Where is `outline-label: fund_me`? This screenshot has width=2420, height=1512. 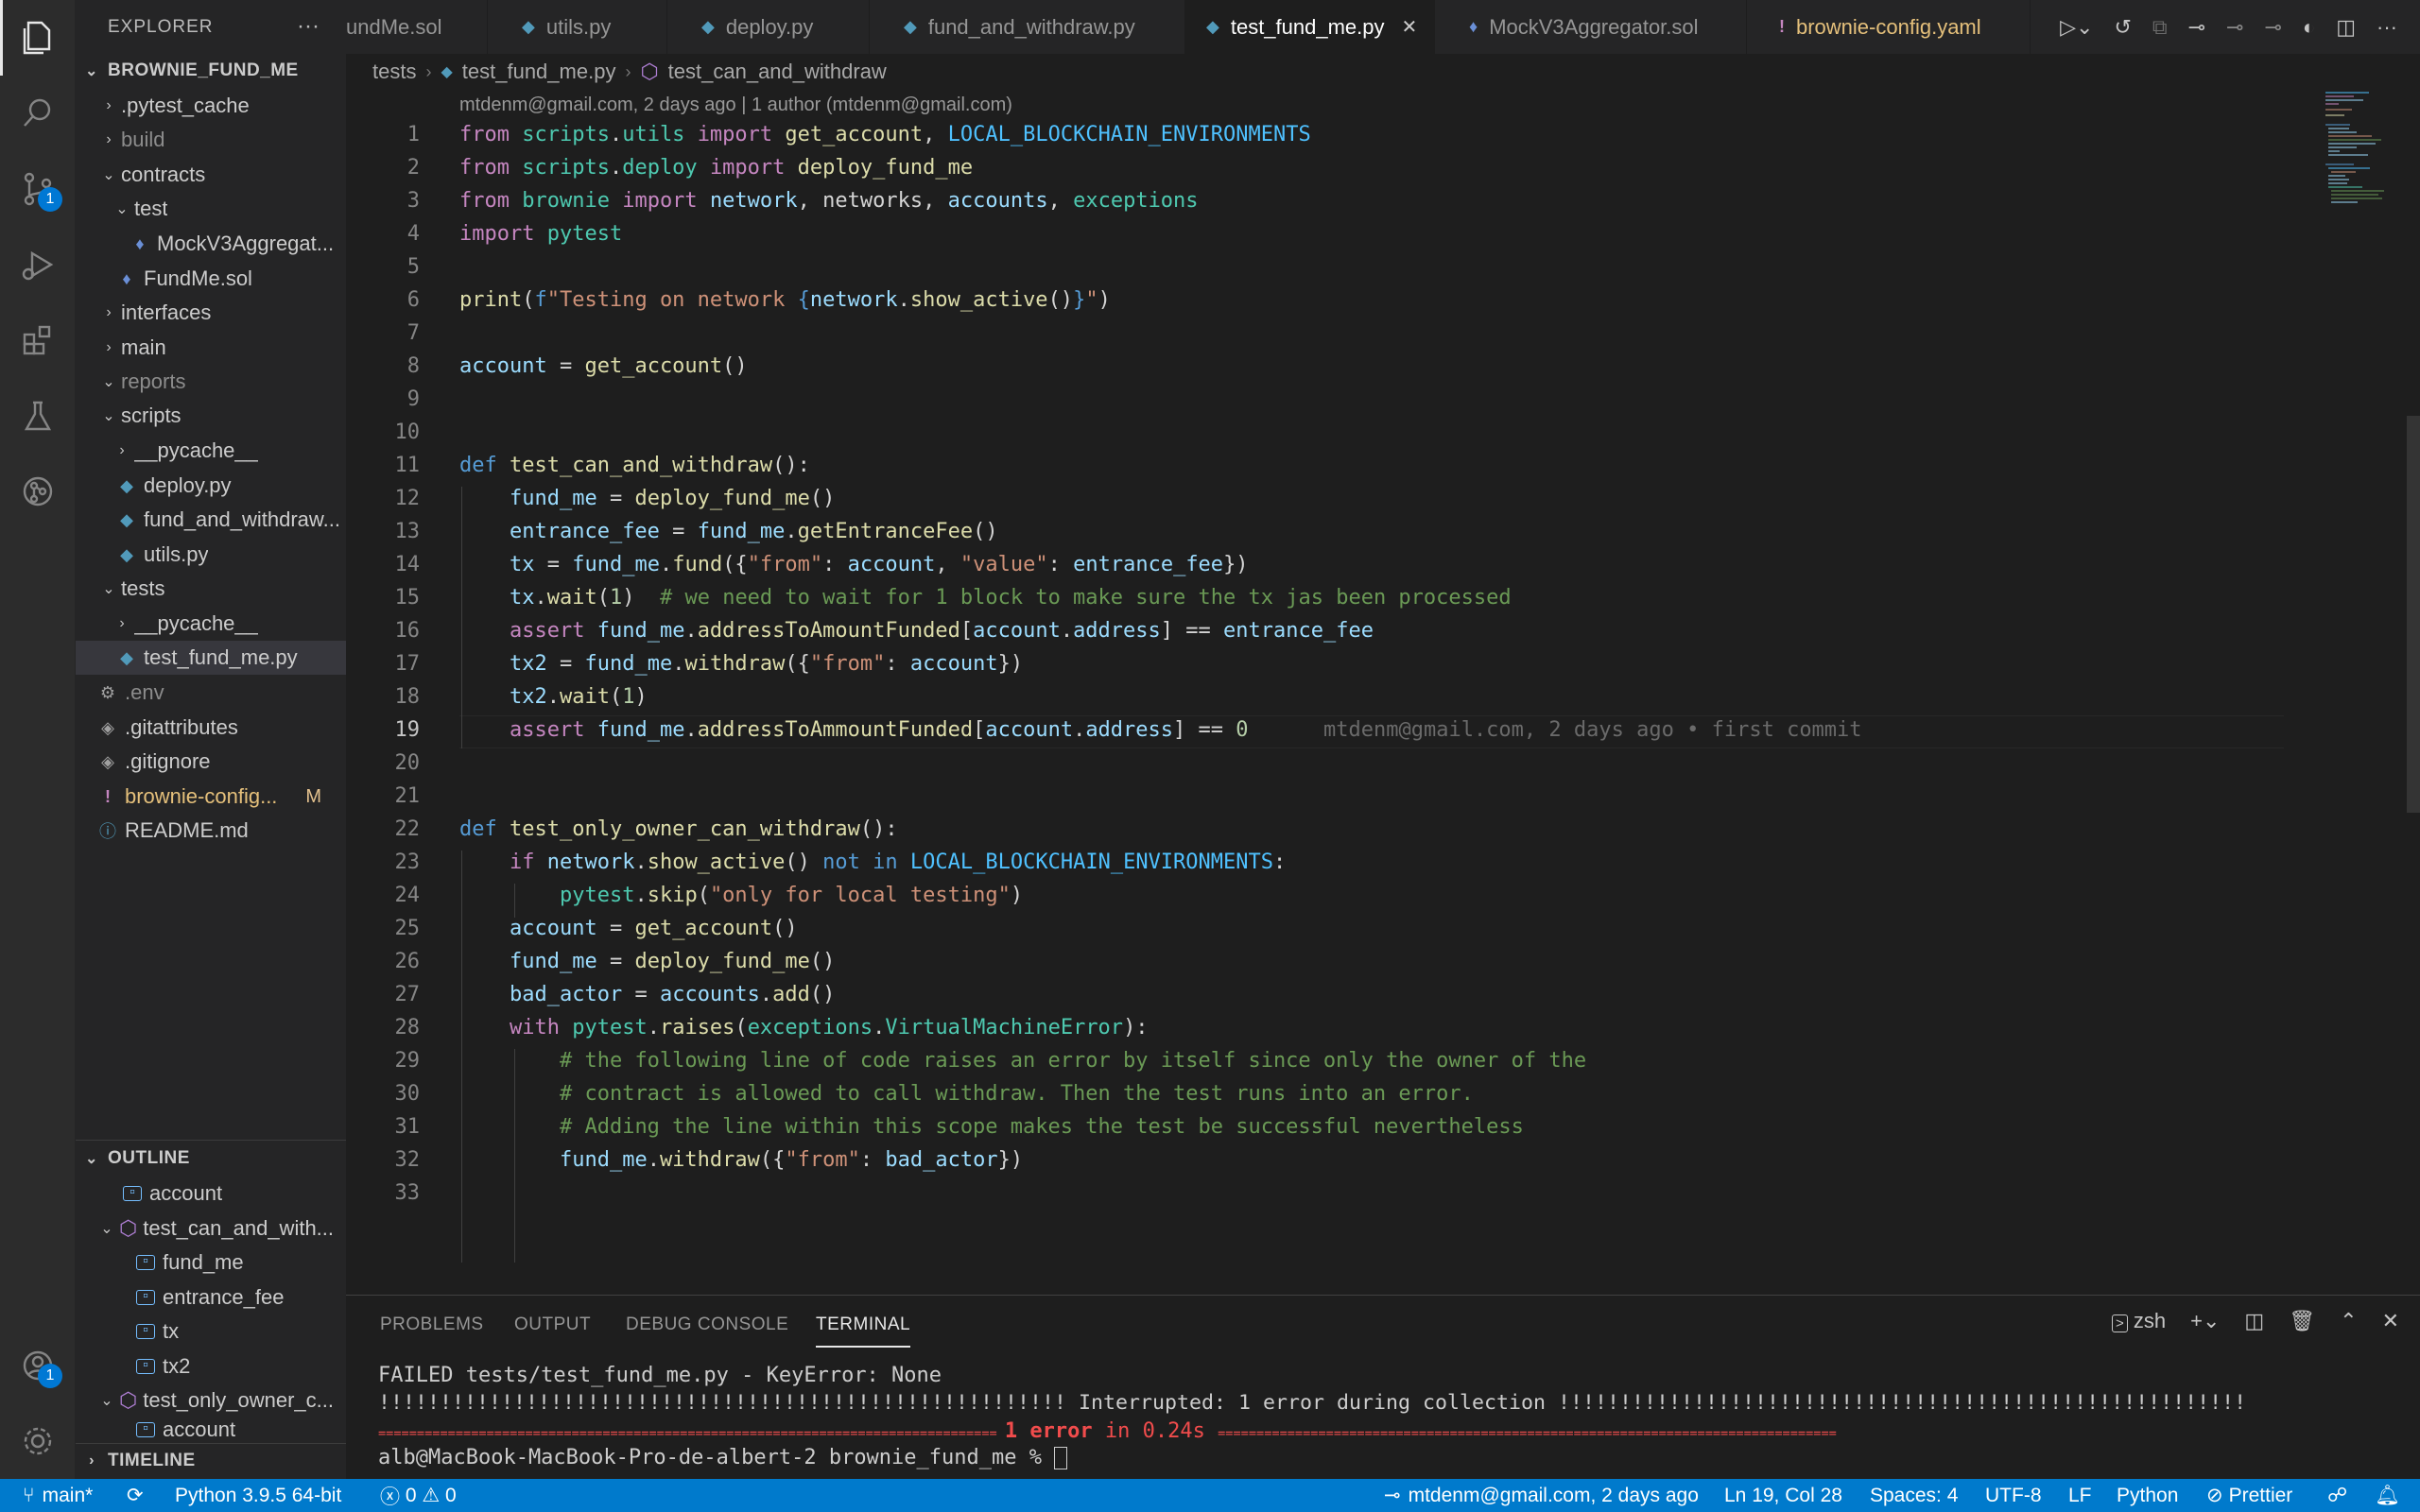
outline-label: fund_me is located at coordinates (203, 1262).